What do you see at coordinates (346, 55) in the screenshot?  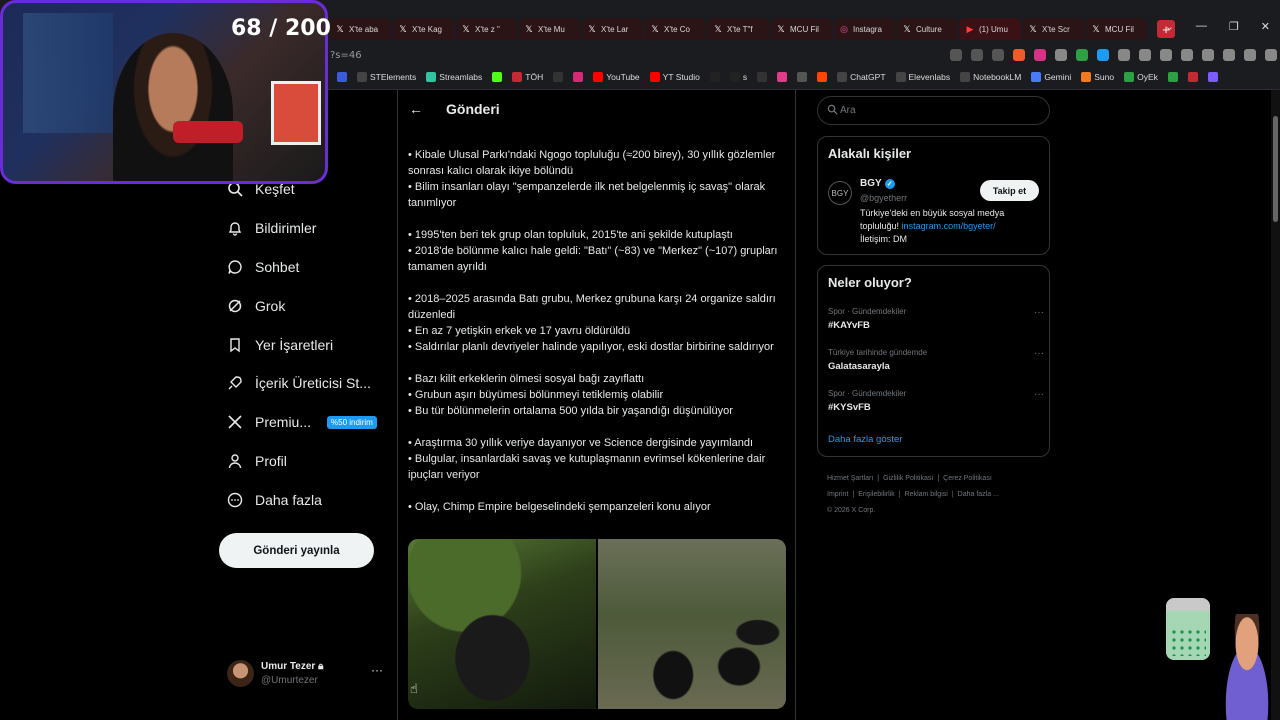 I see `url-field: ?s=46` at bounding box center [346, 55].